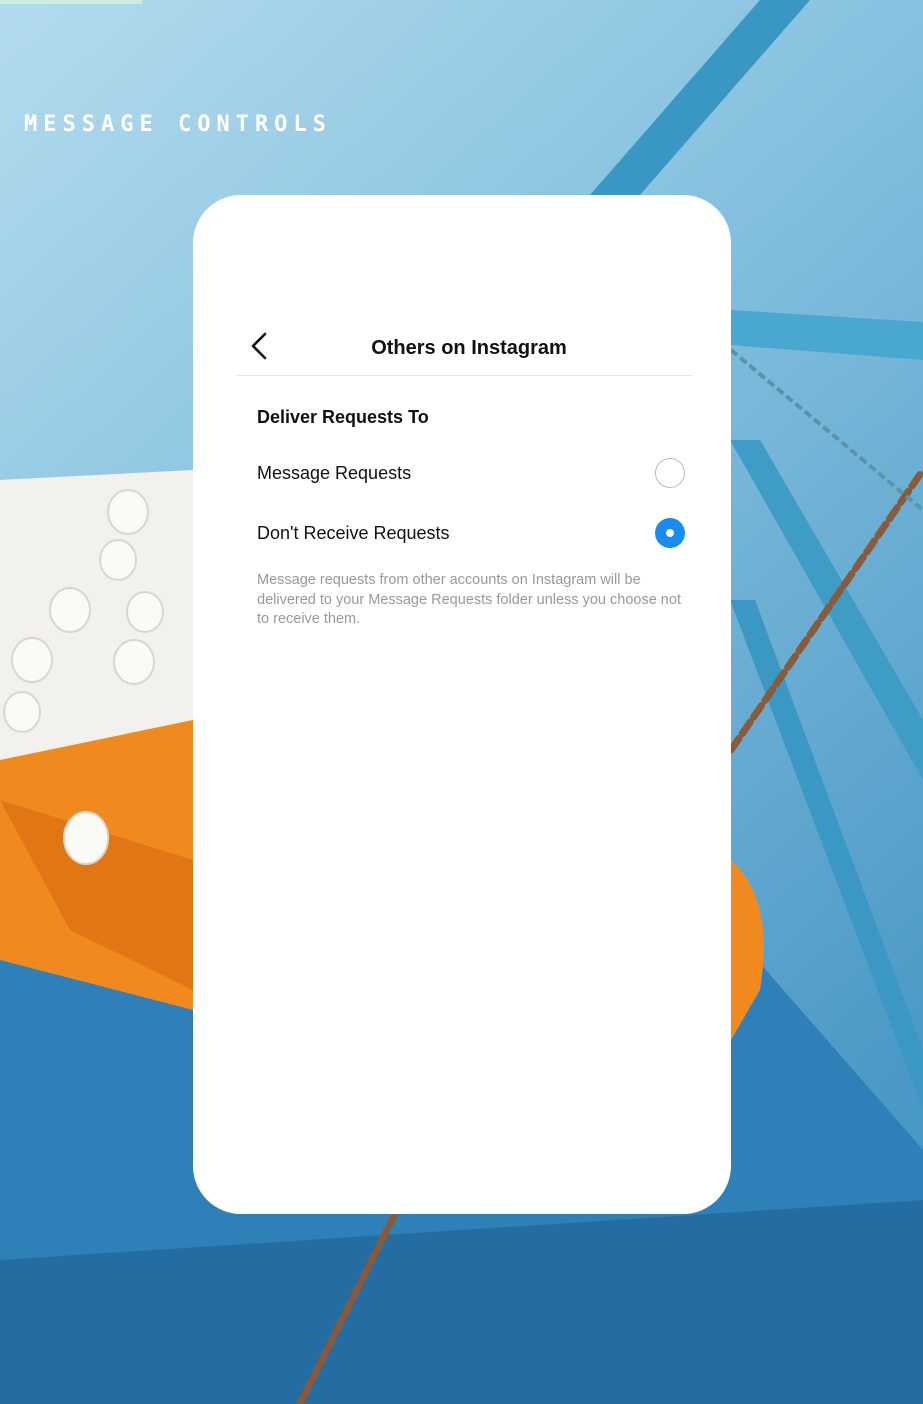 The image size is (923, 1404). What do you see at coordinates (178, 124) in the screenshot?
I see `section-label: MESSAGE CONTROLS` at bounding box center [178, 124].